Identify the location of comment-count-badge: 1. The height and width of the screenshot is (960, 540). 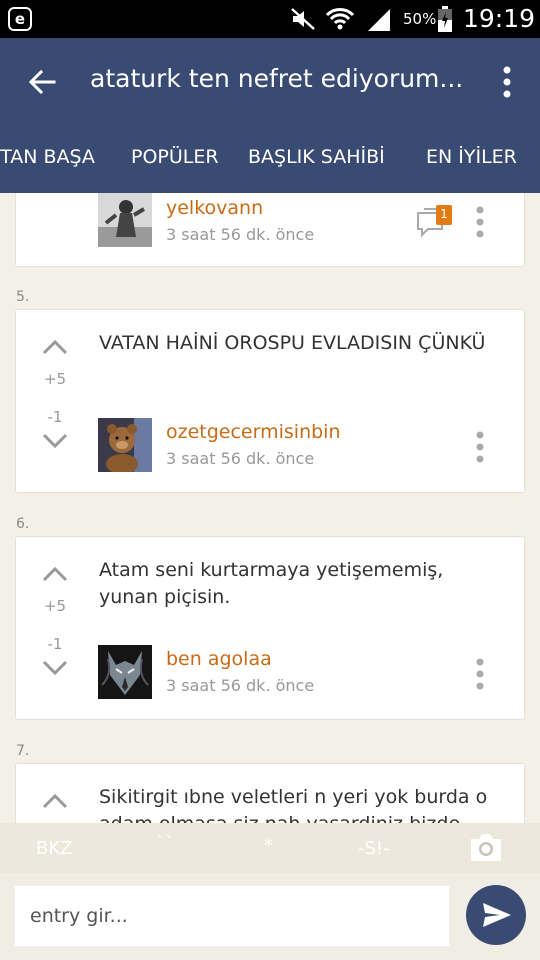
(444, 214).